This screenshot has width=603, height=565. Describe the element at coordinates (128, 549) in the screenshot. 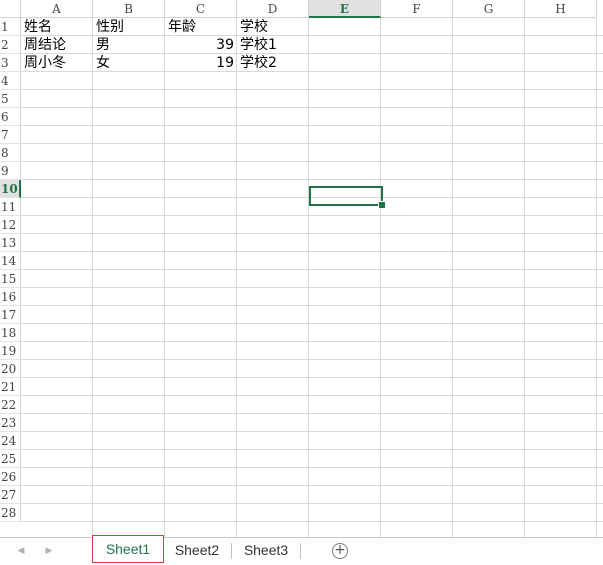

I see `tab-sheet1: Sheet1` at that location.